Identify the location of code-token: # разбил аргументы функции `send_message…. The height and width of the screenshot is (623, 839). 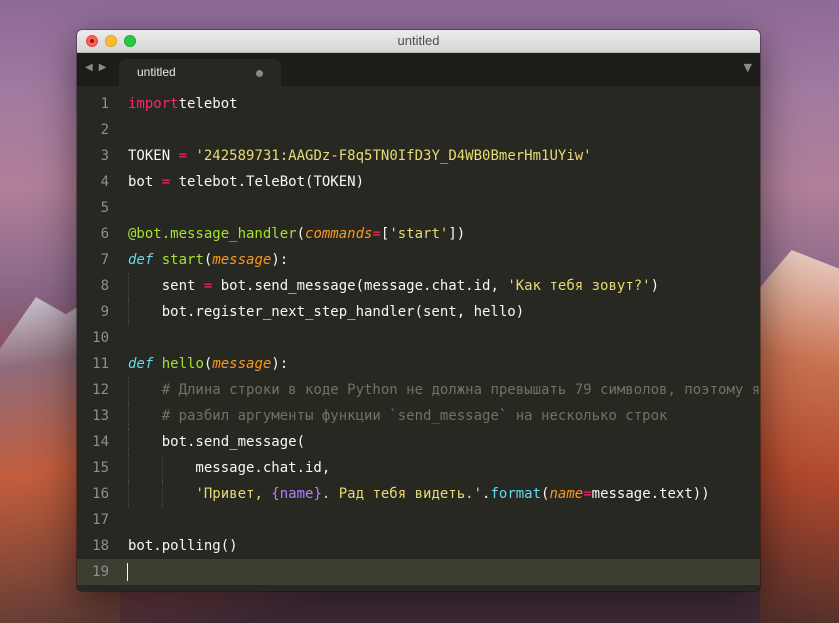
(414, 416).